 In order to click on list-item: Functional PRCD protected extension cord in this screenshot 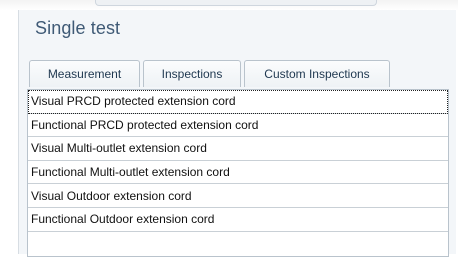, I will do `click(238, 126)`.